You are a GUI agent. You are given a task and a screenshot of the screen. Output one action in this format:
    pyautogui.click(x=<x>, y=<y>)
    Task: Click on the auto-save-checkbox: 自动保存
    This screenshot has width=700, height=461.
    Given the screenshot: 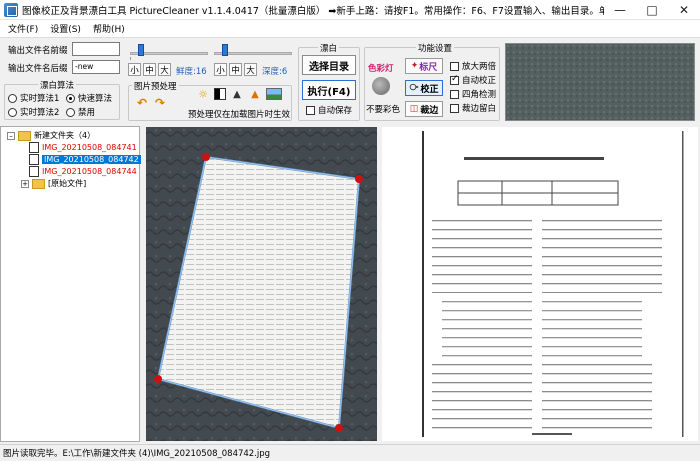 What is the action you would take?
    pyautogui.click(x=329, y=110)
    